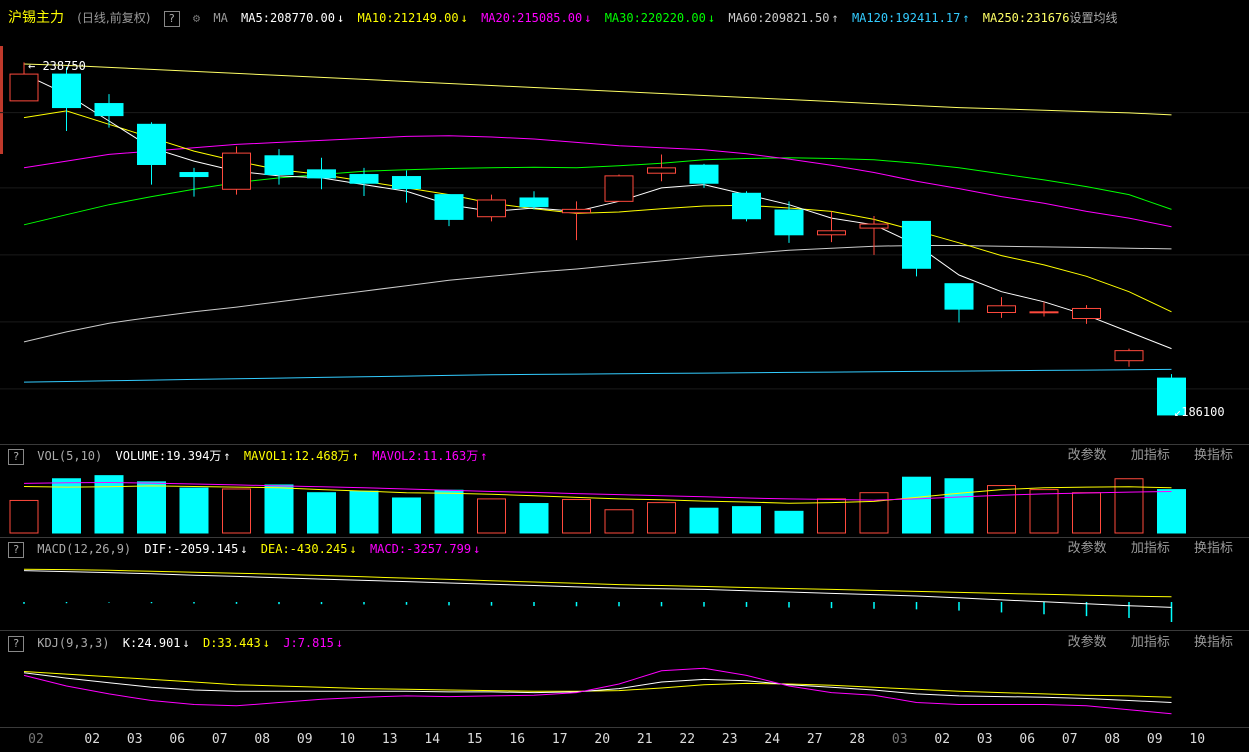 The width and height of the screenshot is (1249, 752). I want to click on dif-value: DIF:-2059.145, so click(191, 549).